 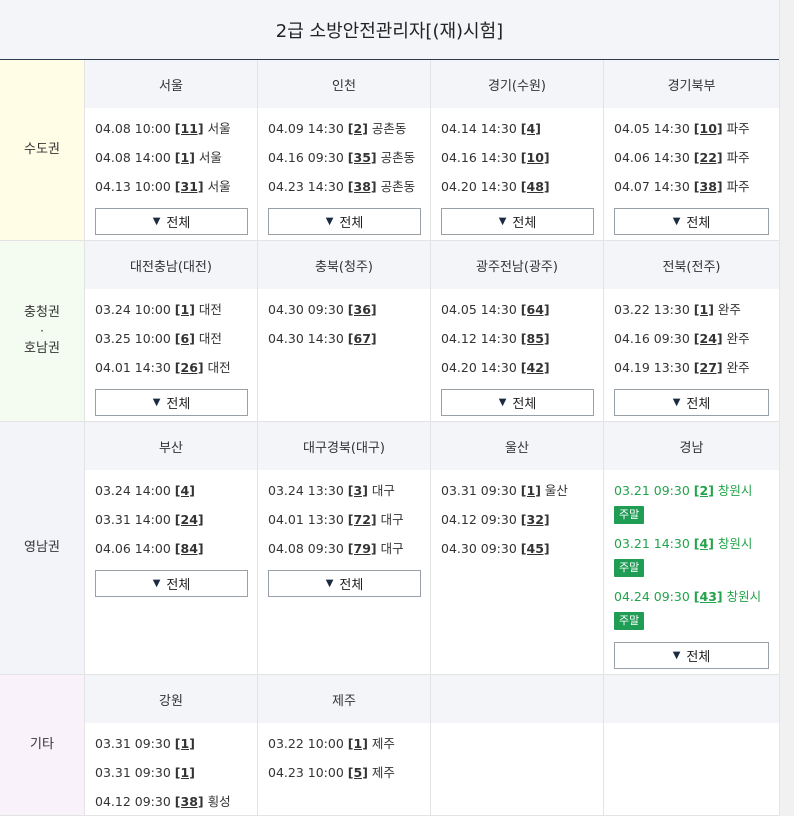 What do you see at coordinates (358, 772) in the screenshot?
I see `exam-code-link: [5]` at bounding box center [358, 772].